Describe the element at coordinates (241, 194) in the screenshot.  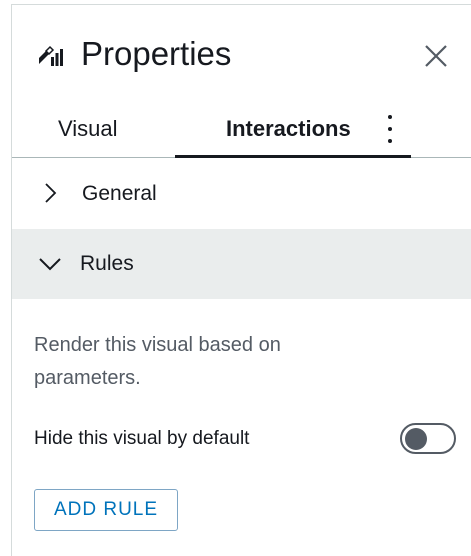
I see `section-general-header: General` at that location.